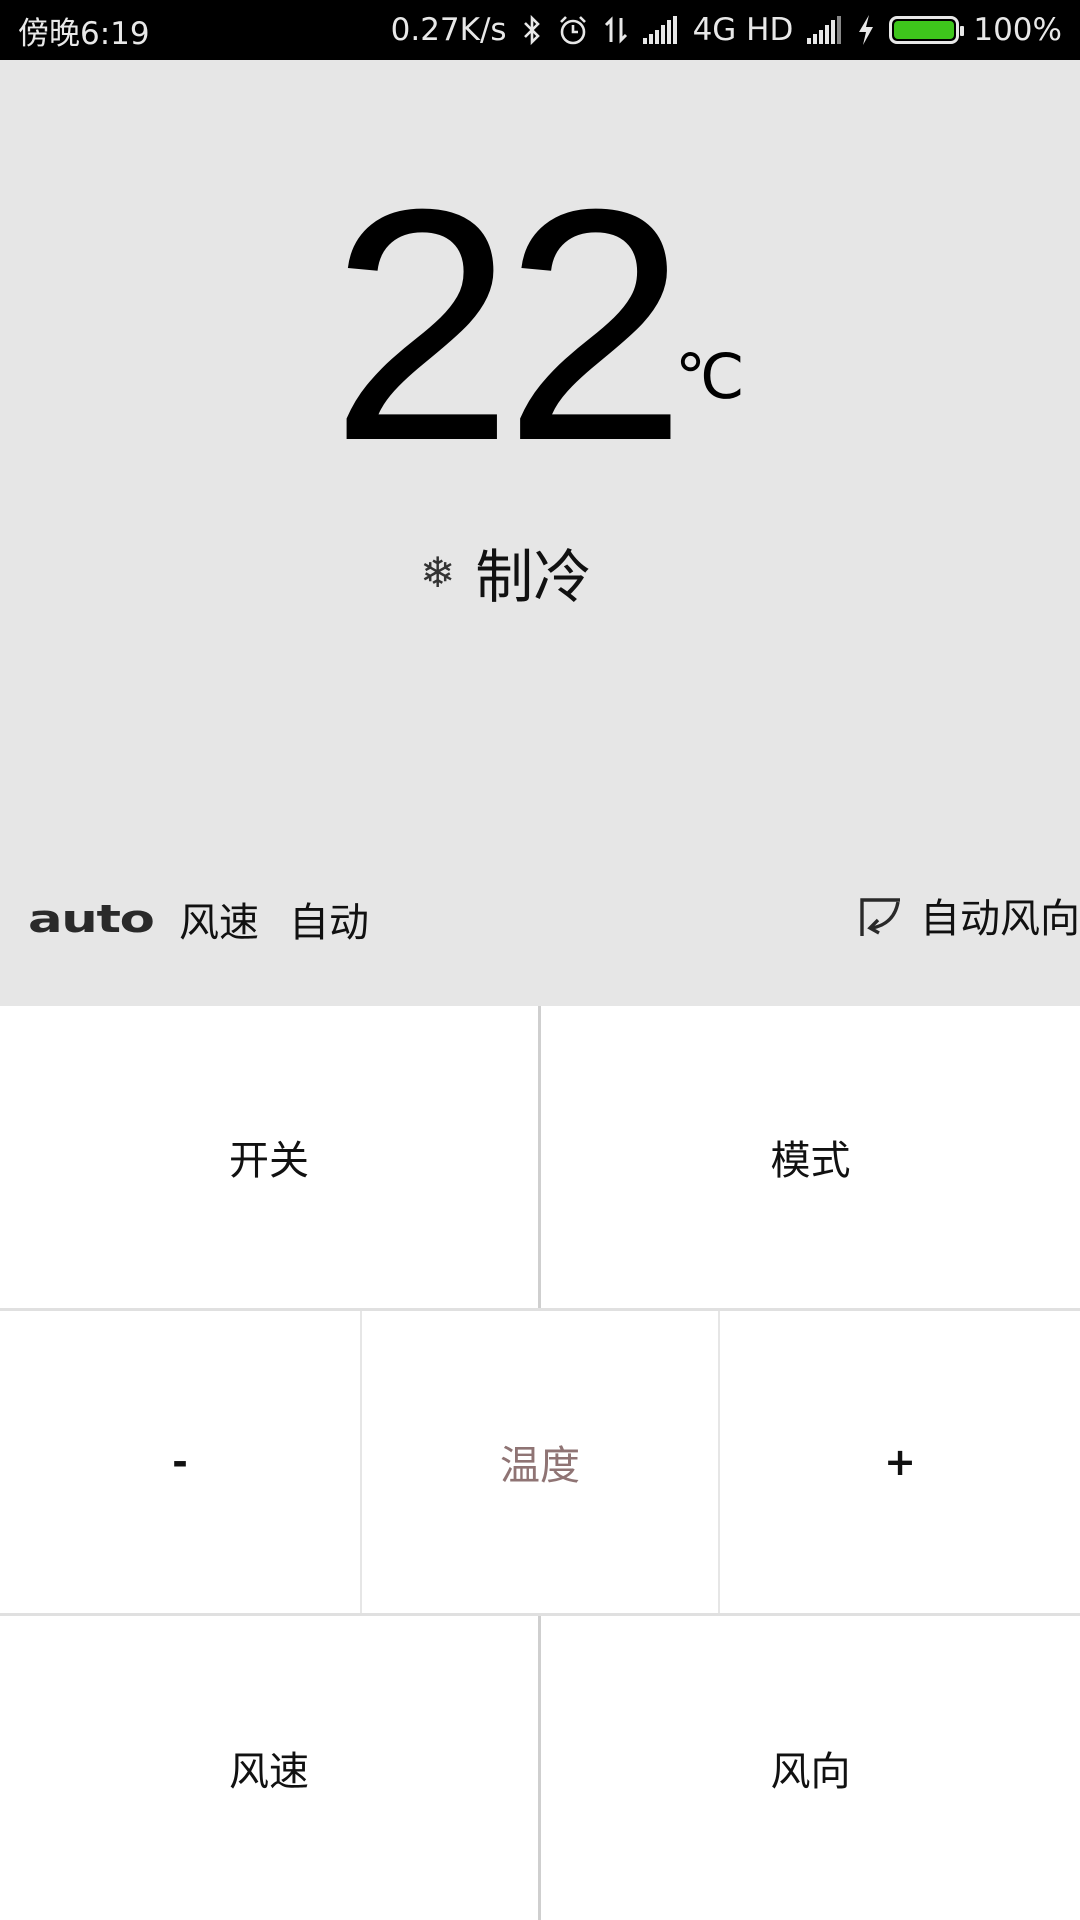 Image resolution: width=1080 pixels, height=1920 pixels. I want to click on mode-button-label: 模式, so click(810, 1161).